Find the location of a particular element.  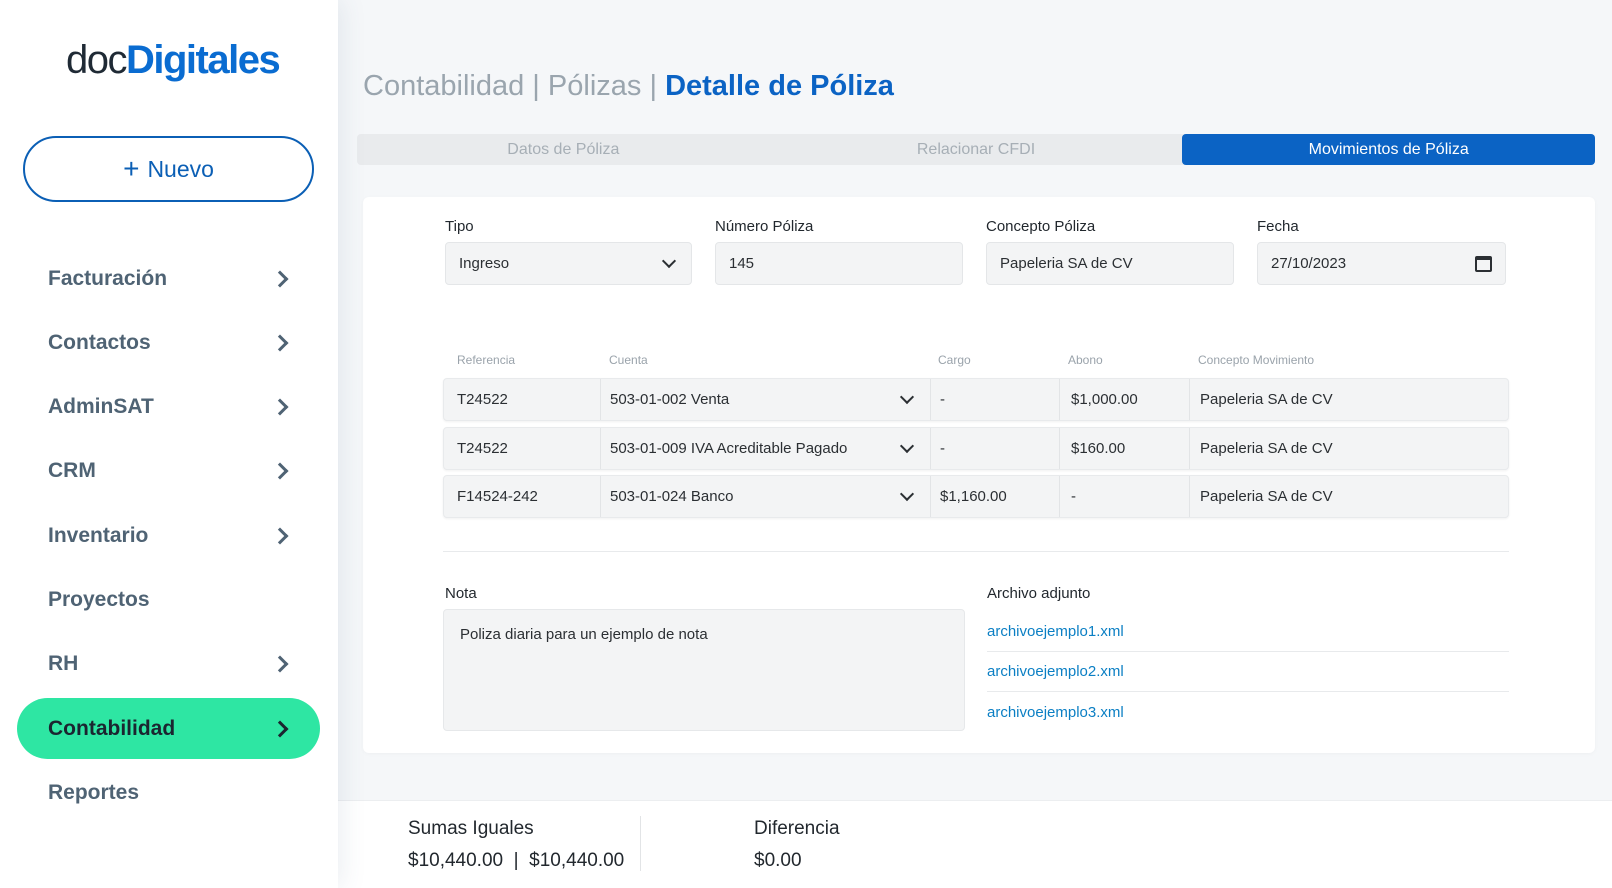

attachment-link: archivoejemplo3.xml is located at coordinates (1248, 712).